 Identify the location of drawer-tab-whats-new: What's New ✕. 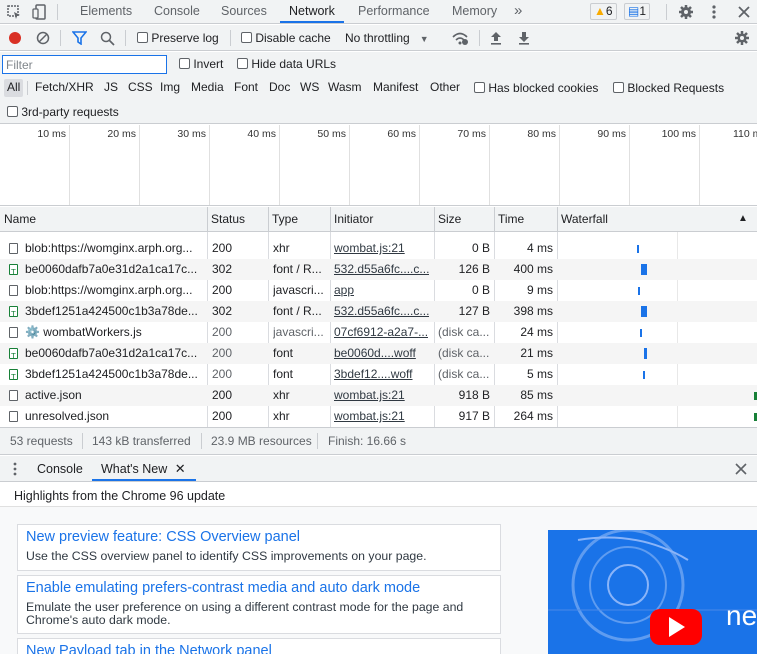
(144, 469).